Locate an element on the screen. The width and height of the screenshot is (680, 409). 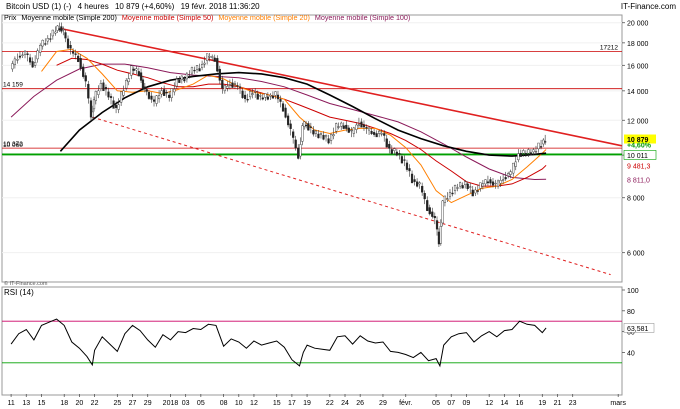
x-axis-tick-label: 03 is located at coordinates (186, 403).